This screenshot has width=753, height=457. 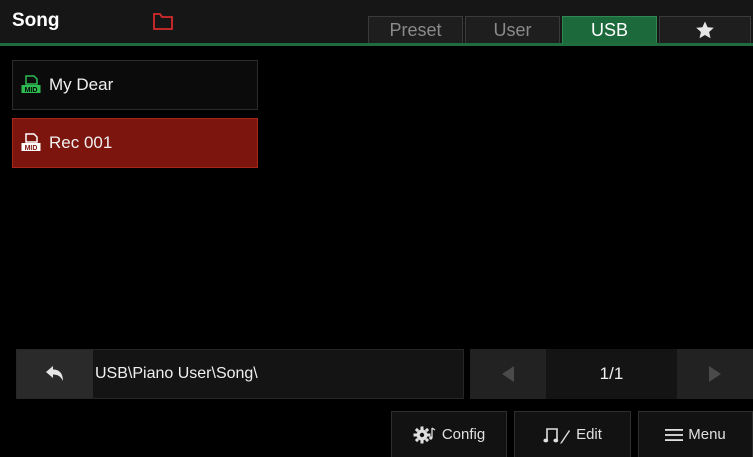 I want to click on page-title: Song, so click(x=36, y=20).